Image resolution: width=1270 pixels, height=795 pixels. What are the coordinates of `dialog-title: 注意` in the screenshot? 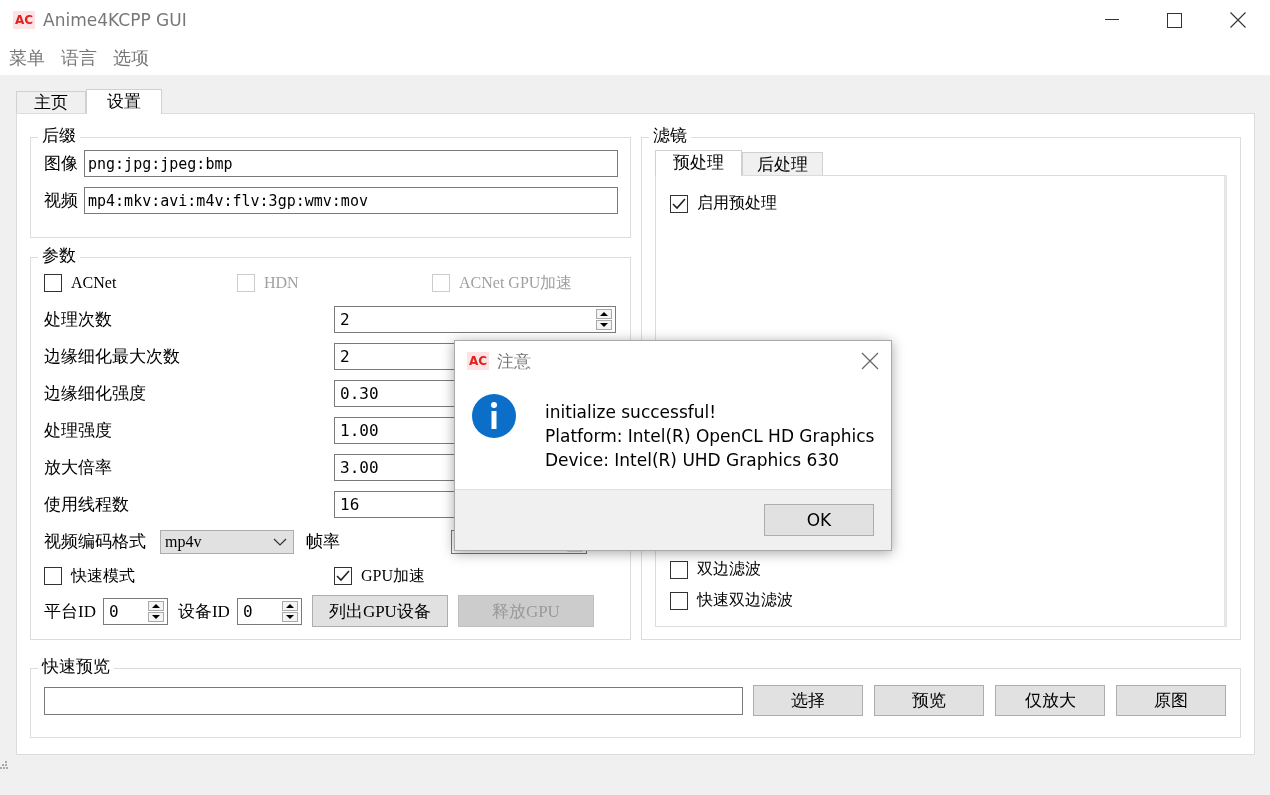 It's located at (515, 361).